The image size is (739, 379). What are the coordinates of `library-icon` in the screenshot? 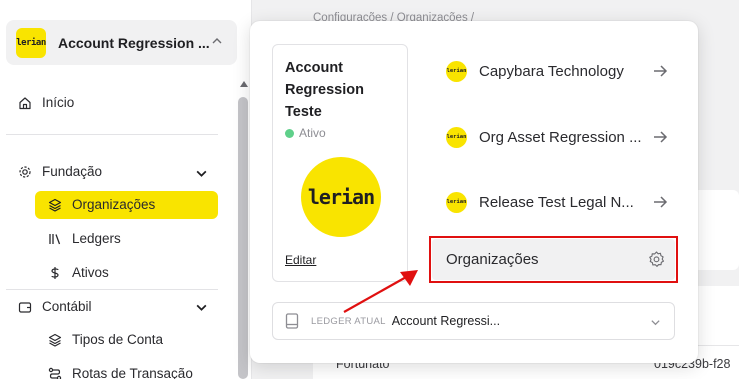 It's located at (55, 238).